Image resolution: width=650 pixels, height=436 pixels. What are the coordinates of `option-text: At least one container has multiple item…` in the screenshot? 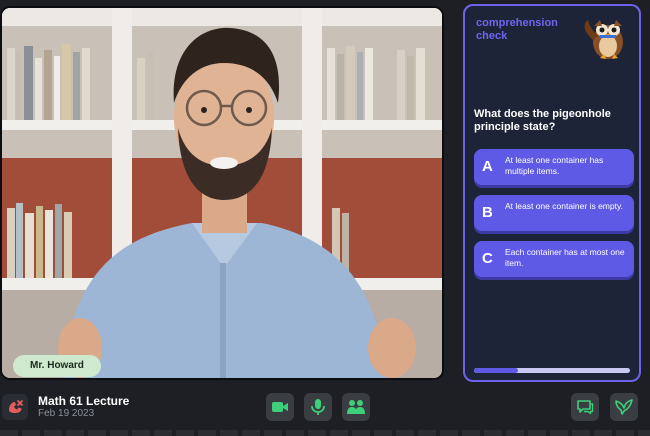 It's located at (554, 165).